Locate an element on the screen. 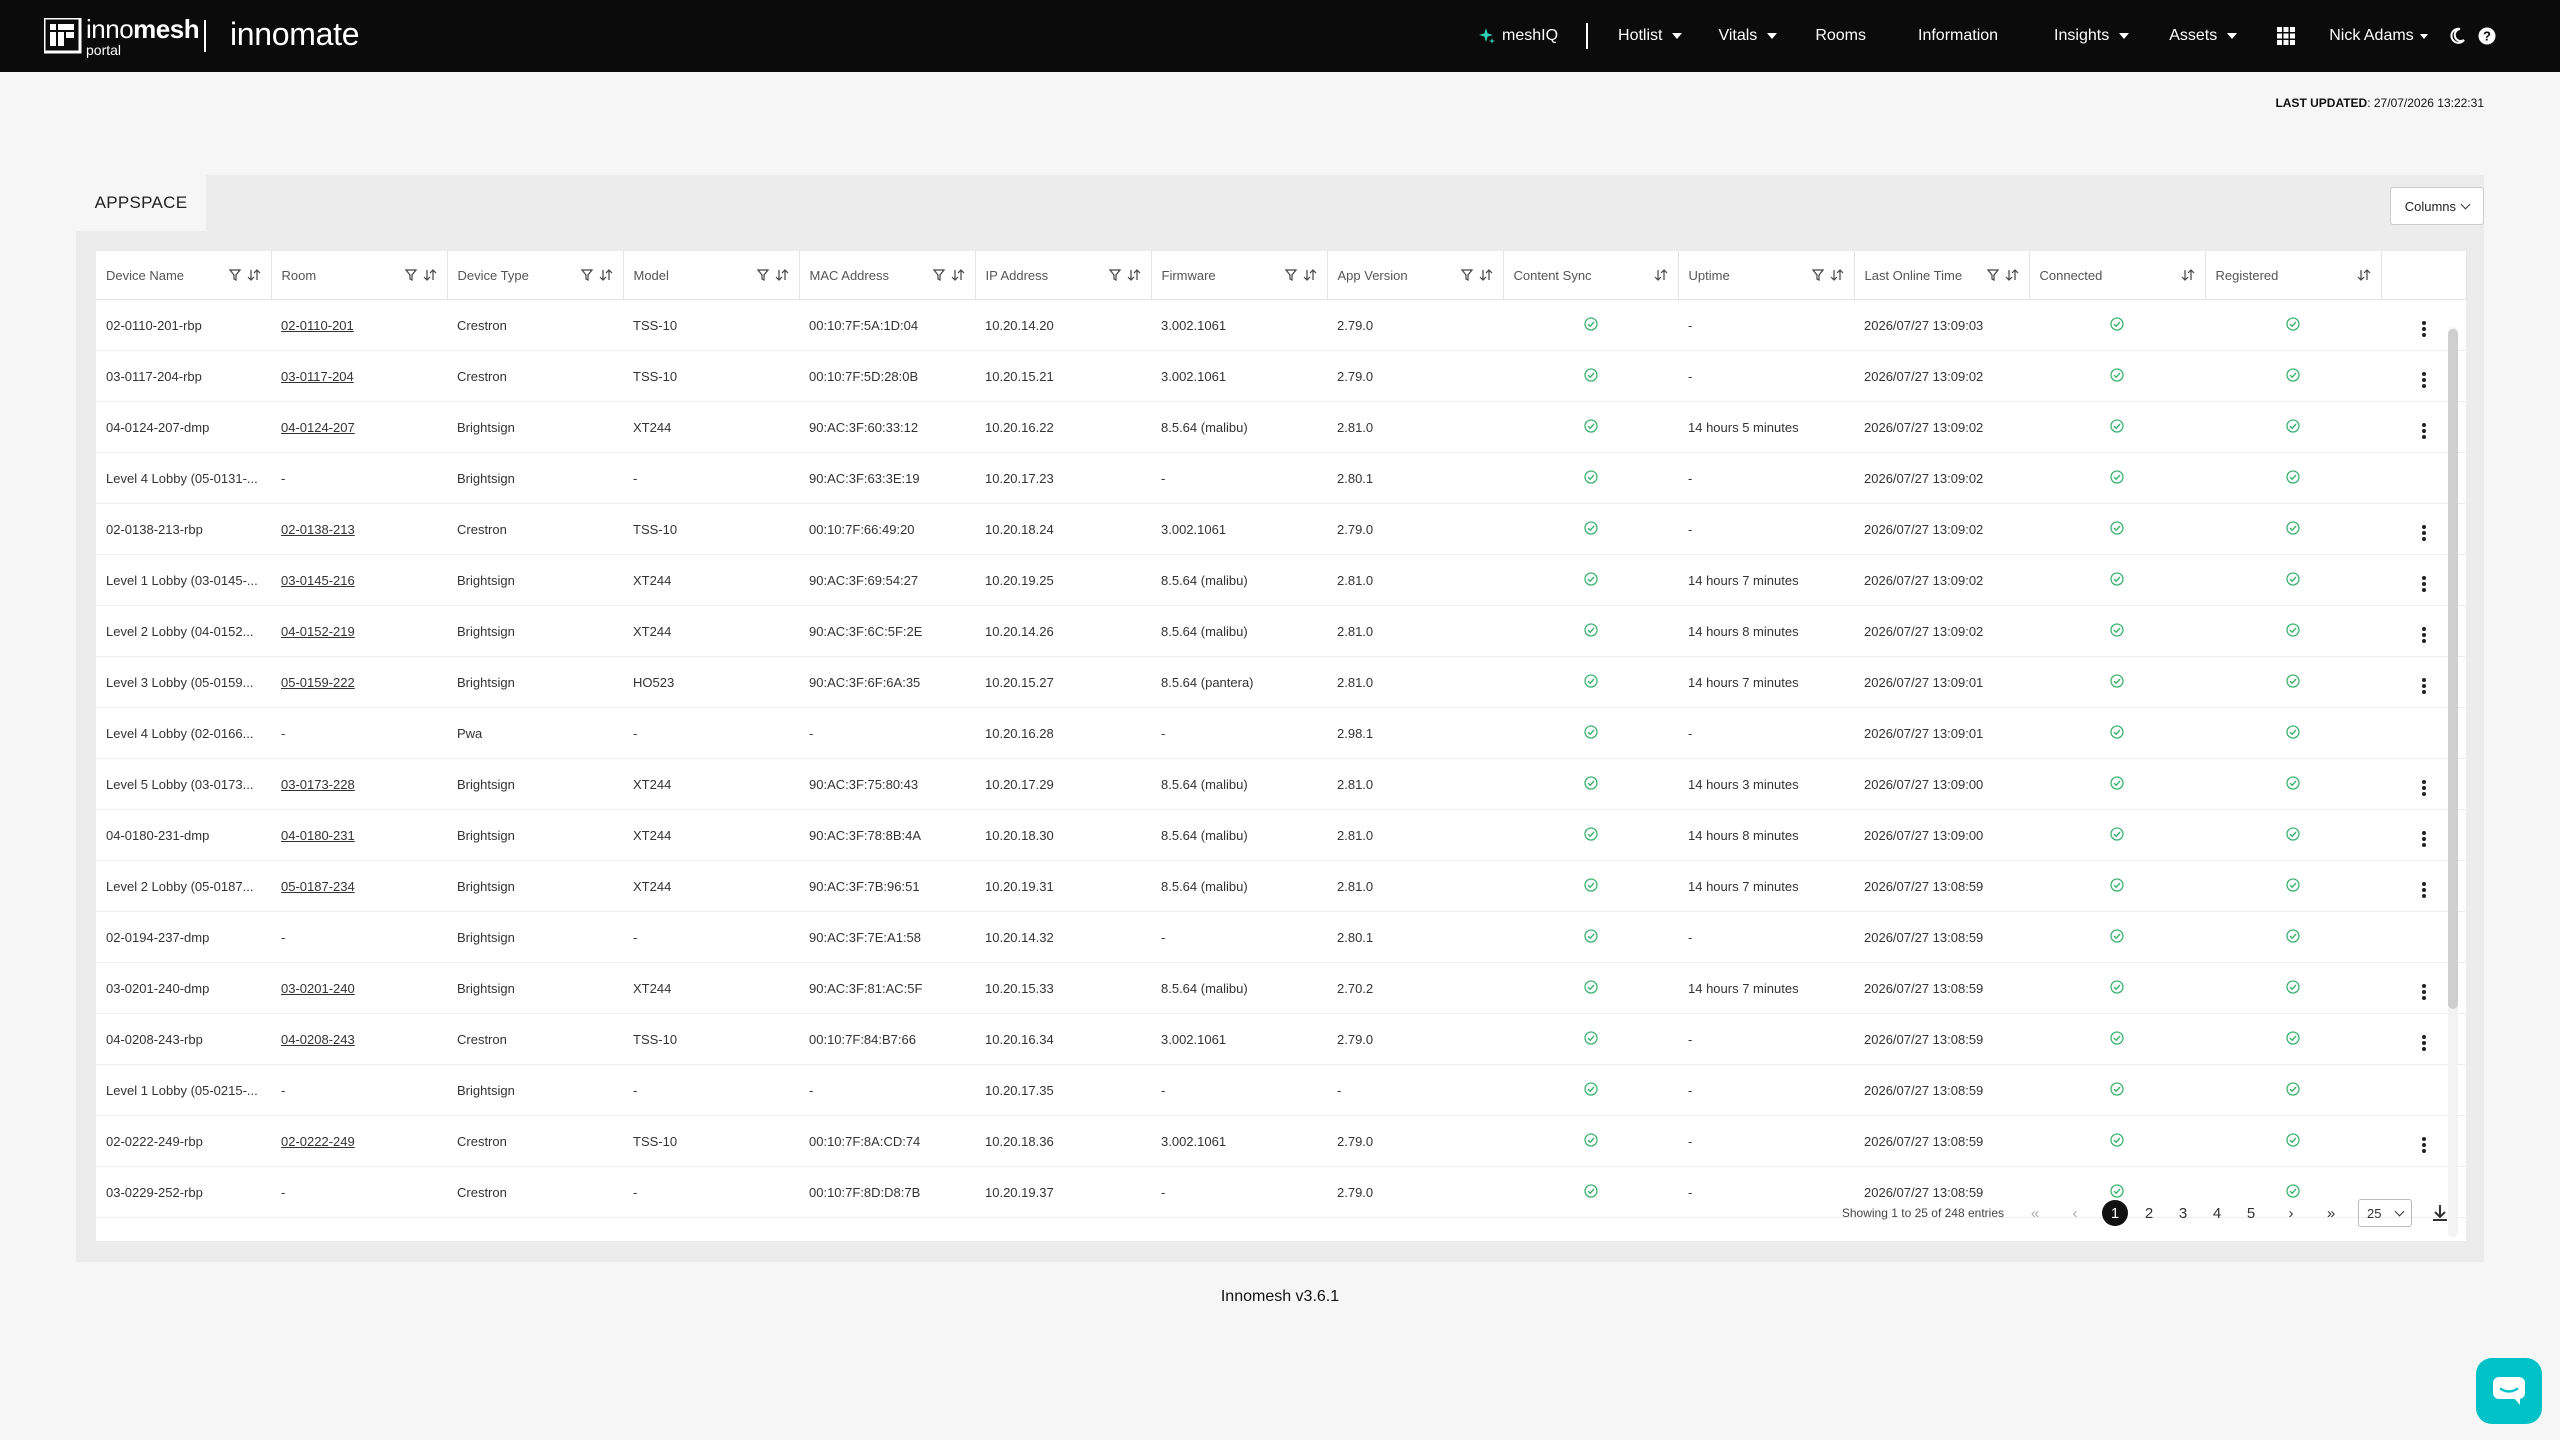 This screenshot has height=1440, width=2560. innomate-brand: innomate is located at coordinates (295, 34).